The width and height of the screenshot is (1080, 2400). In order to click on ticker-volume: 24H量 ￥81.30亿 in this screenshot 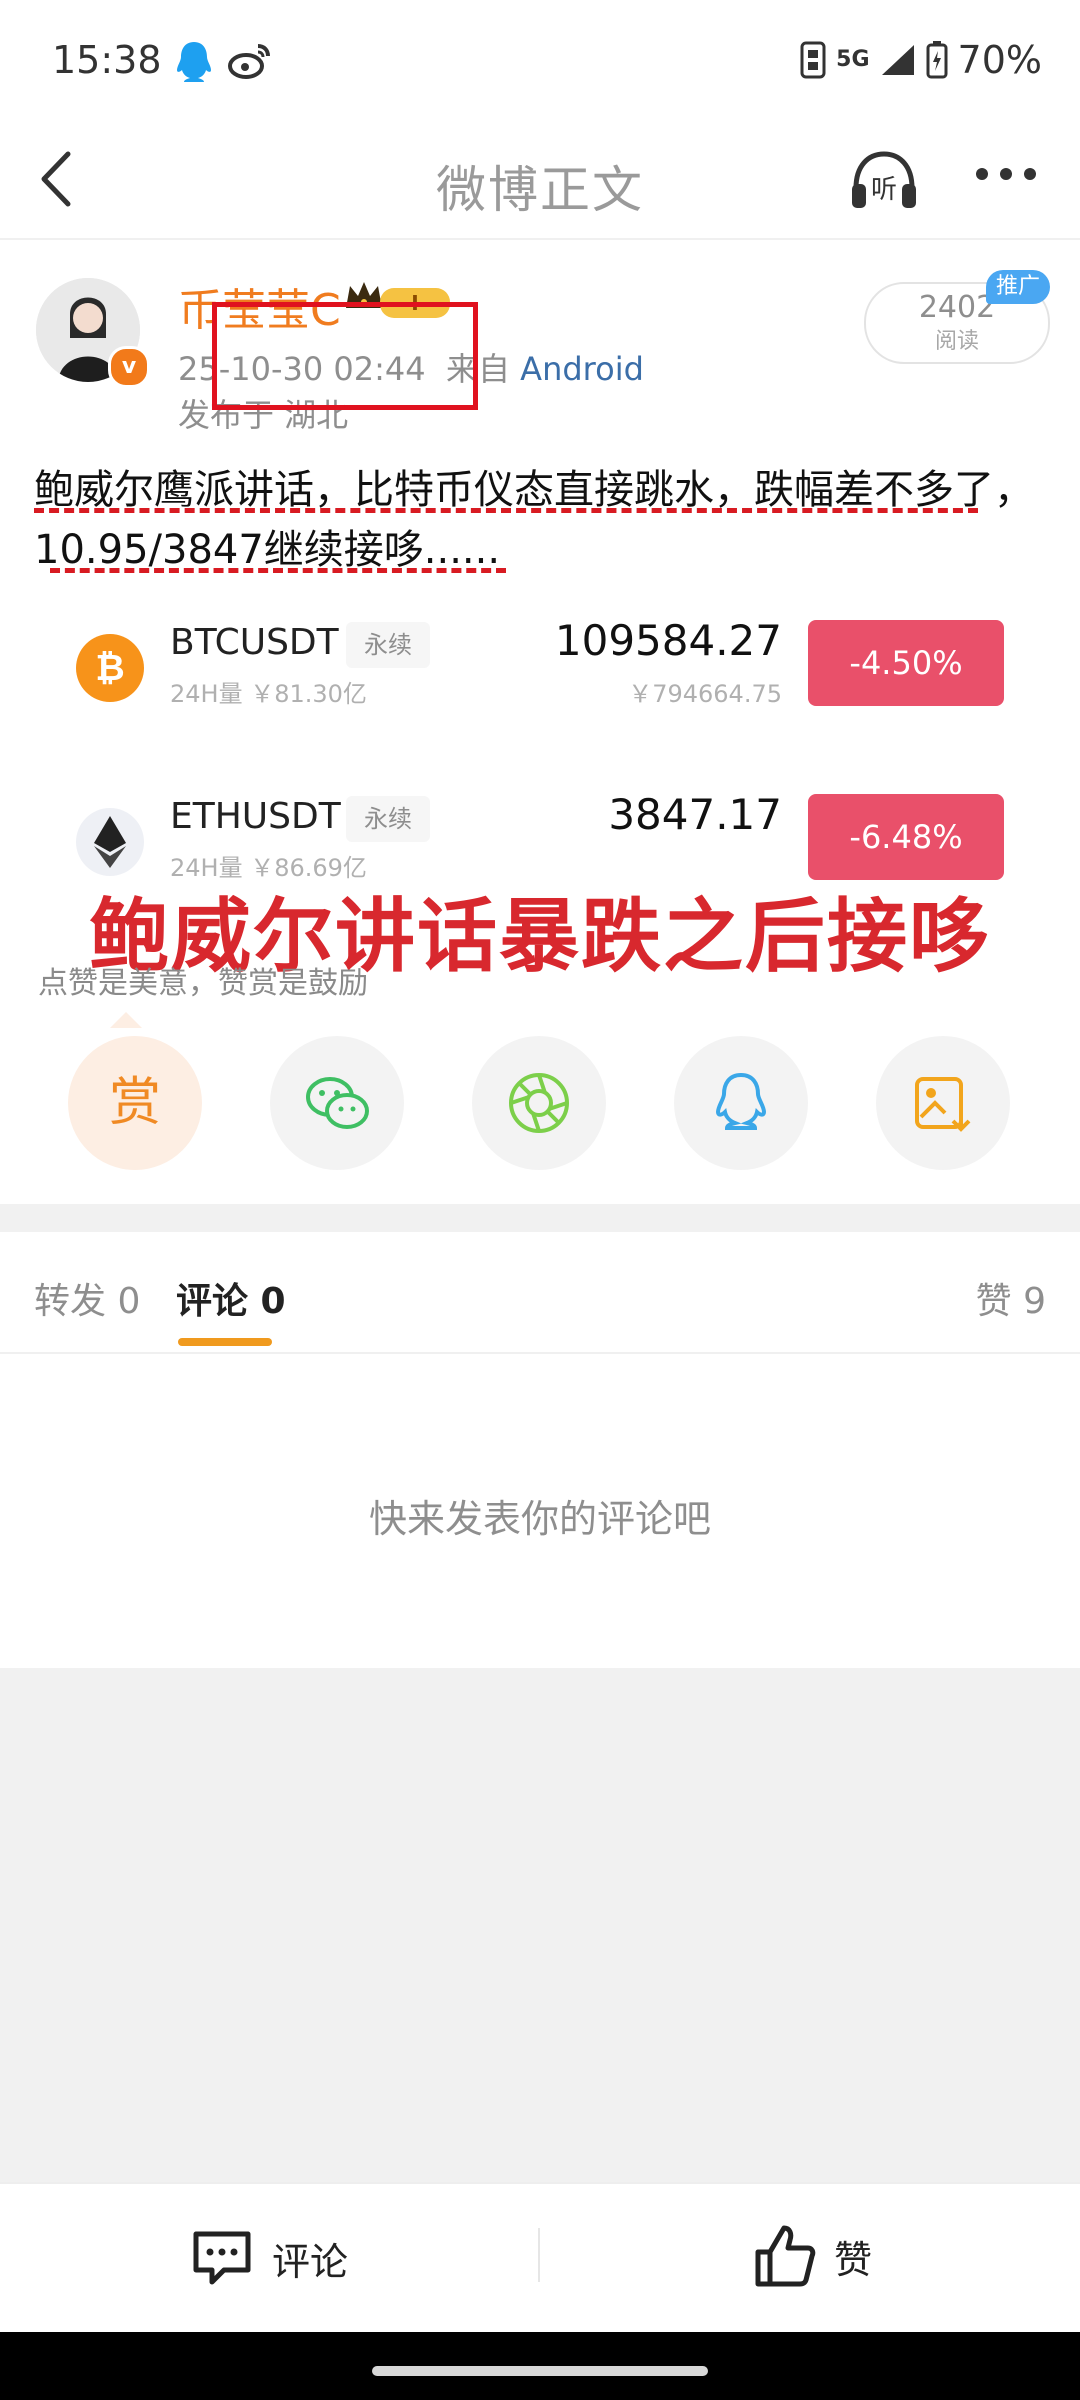, I will do `click(268, 694)`.